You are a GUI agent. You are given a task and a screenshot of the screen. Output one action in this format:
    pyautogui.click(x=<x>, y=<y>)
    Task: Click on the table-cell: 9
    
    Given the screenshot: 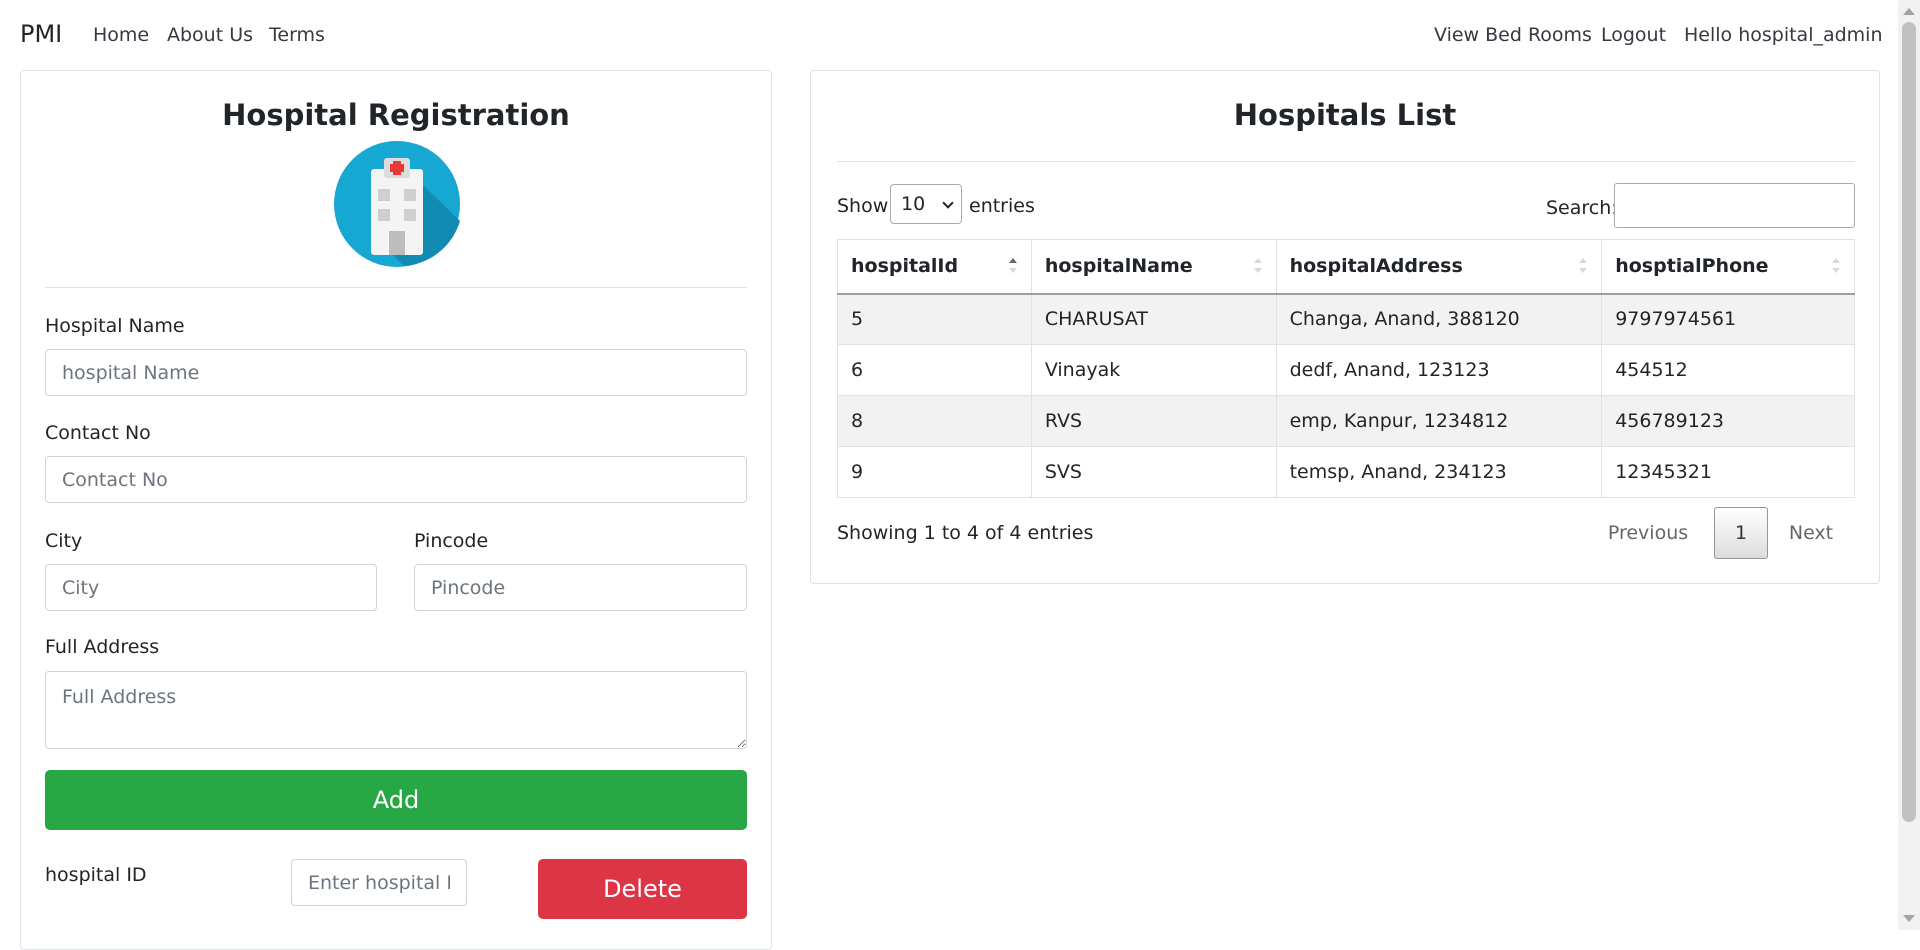 What is the action you would take?
    pyautogui.click(x=934, y=472)
    